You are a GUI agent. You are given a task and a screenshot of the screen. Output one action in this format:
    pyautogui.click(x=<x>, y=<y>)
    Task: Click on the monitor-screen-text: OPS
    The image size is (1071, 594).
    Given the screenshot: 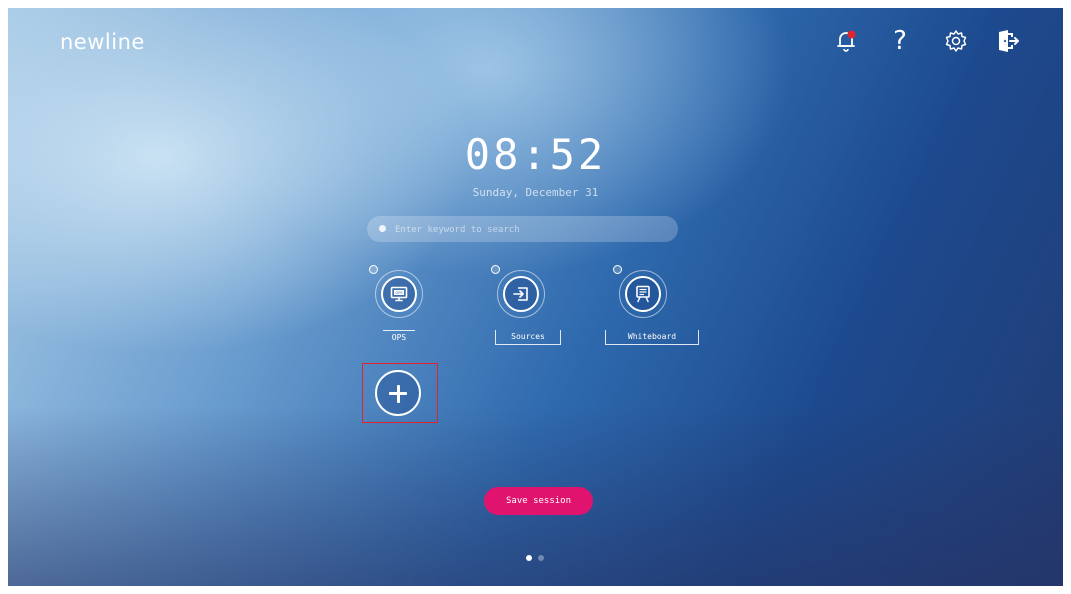 What is the action you would take?
    pyautogui.click(x=399, y=293)
    